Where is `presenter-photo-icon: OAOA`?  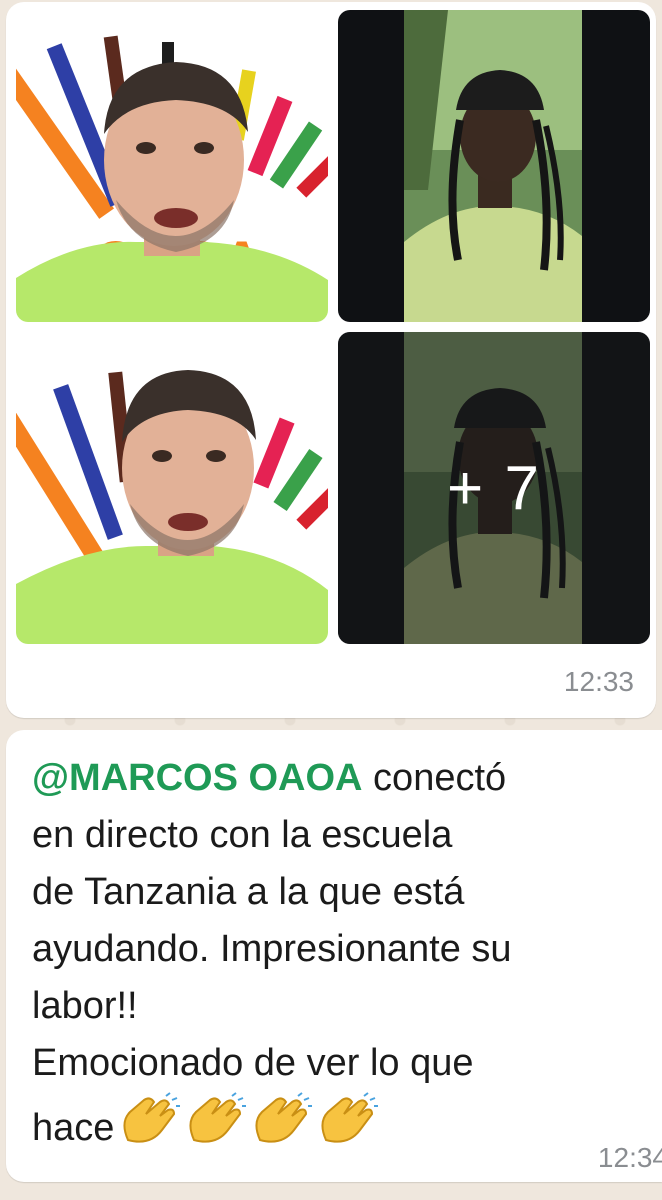 presenter-photo-icon: OAOA is located at coordinates (172, 166).